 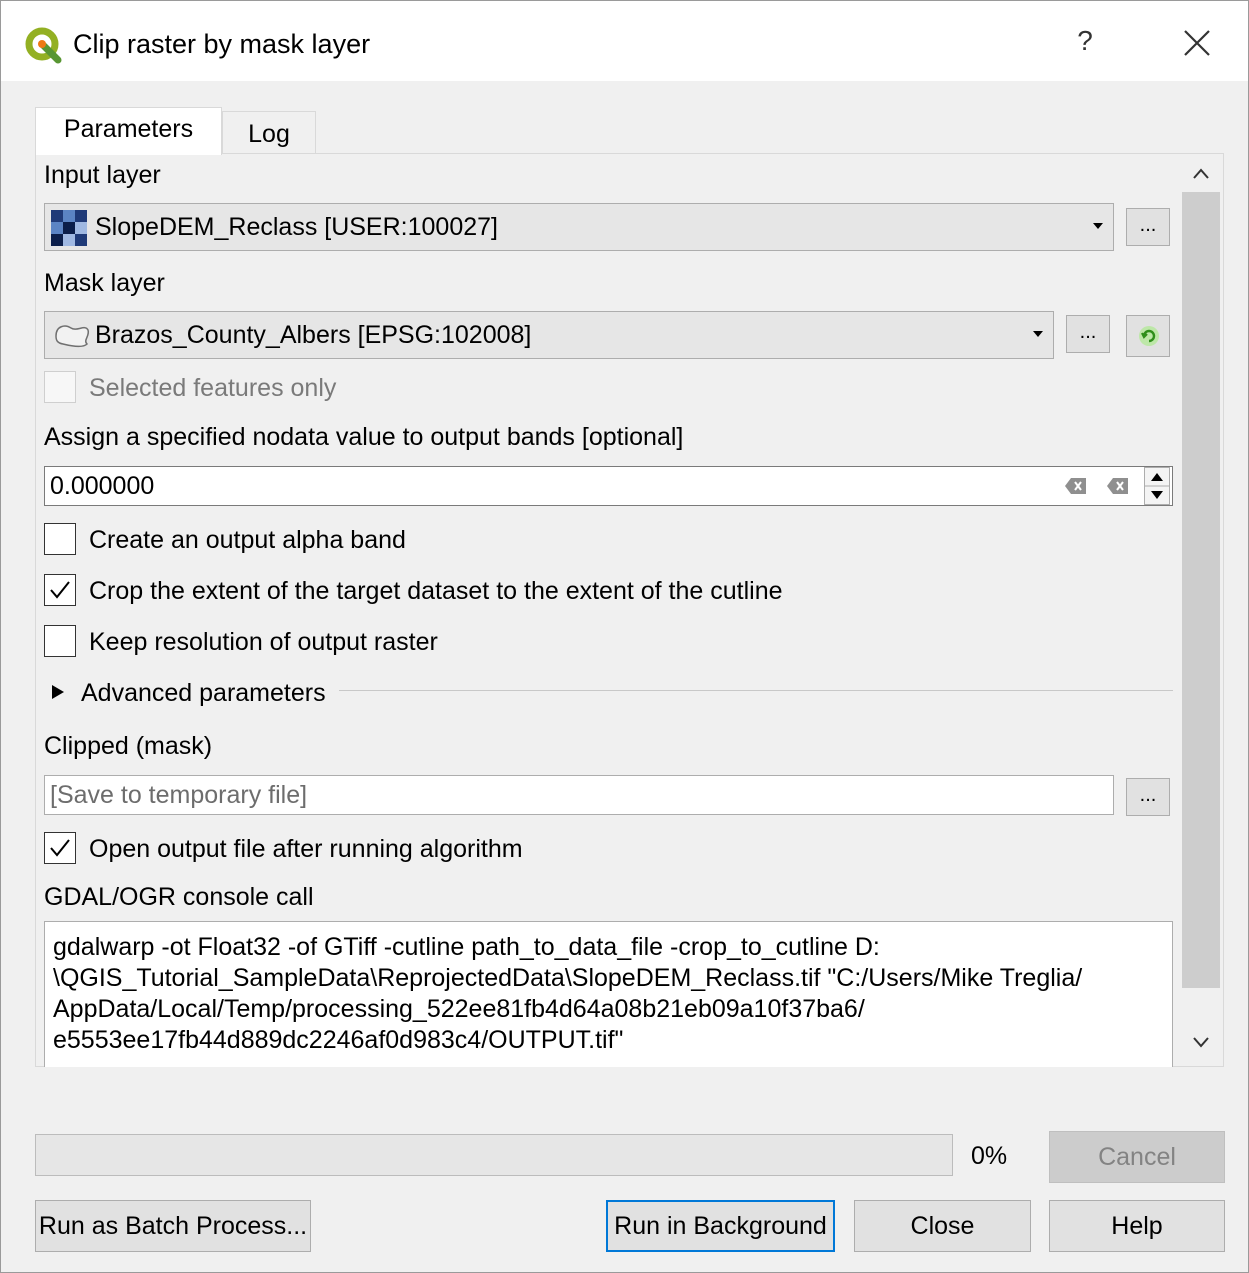 What do you see at coordinates (69, 228) in the screenshot?
I see `raster-layer-icon` at bounding box center [69, 228].